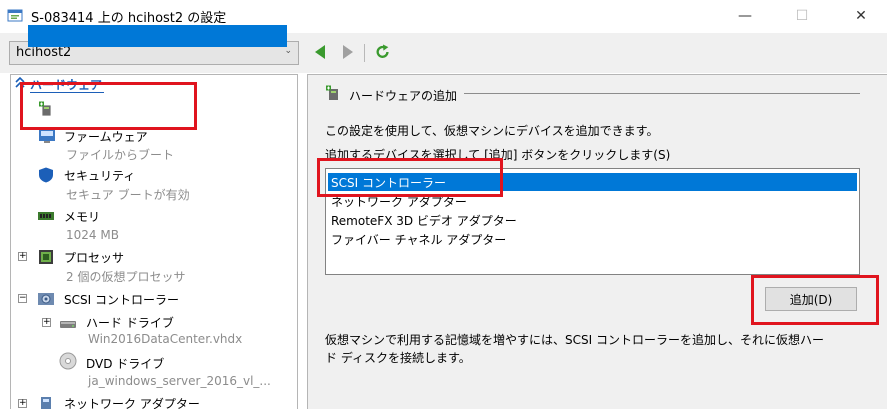 This screenshot has width=887, height=409. I want to click on panel-description: この設定を使用して、仮想マシンにデバイスを追加できます。, so click(492, 131).